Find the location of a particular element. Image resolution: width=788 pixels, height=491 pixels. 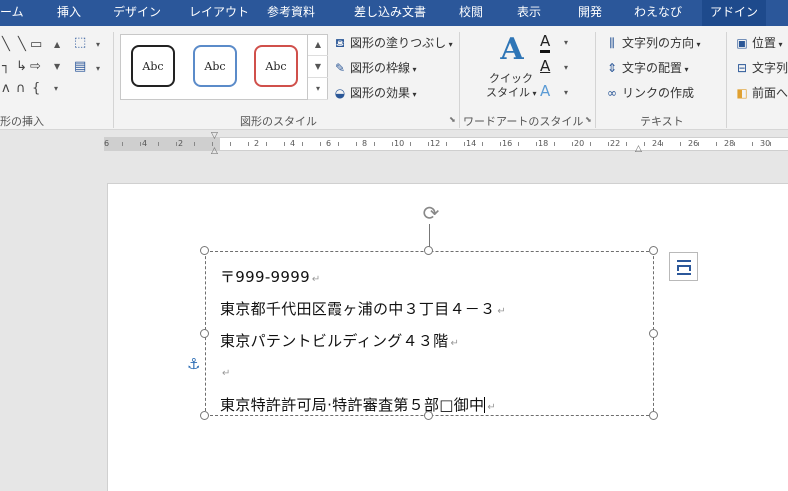

resize-handle-left is located at coordinates (204, 333).